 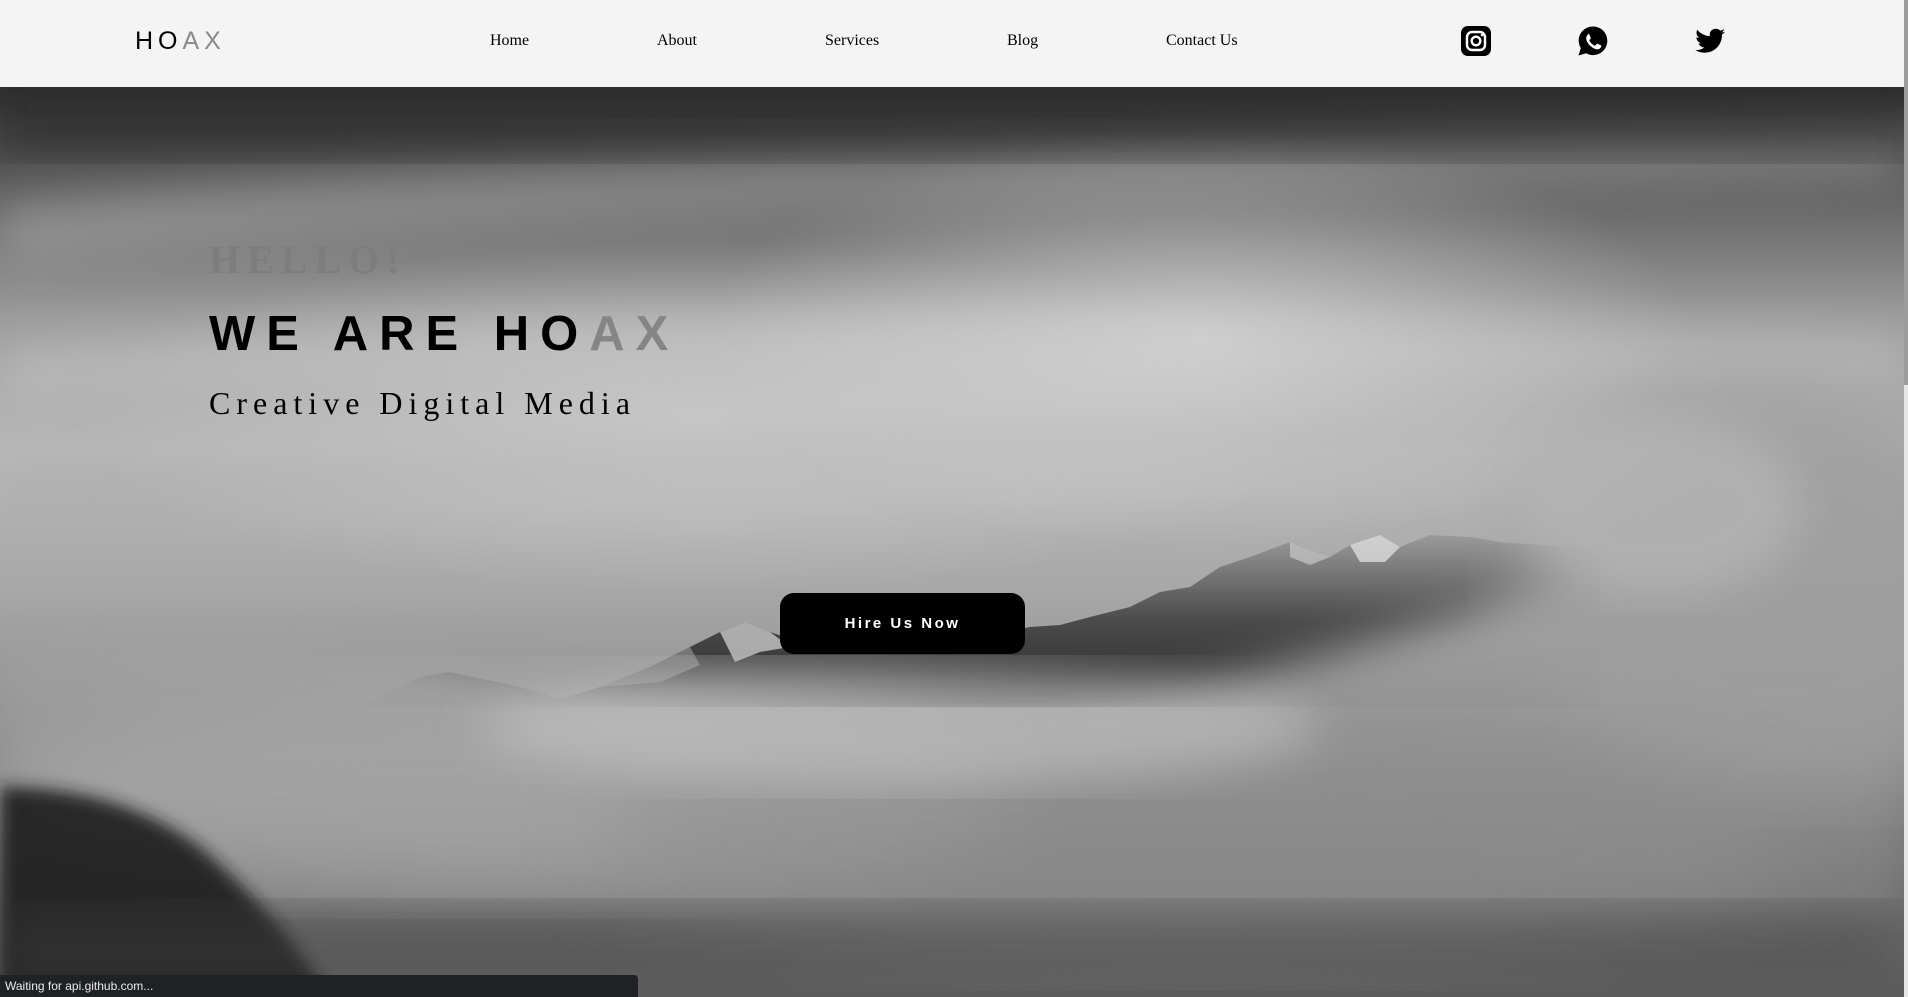 I want to click on hire-us-button: Hire Us Now, so click(x=902, y=623).